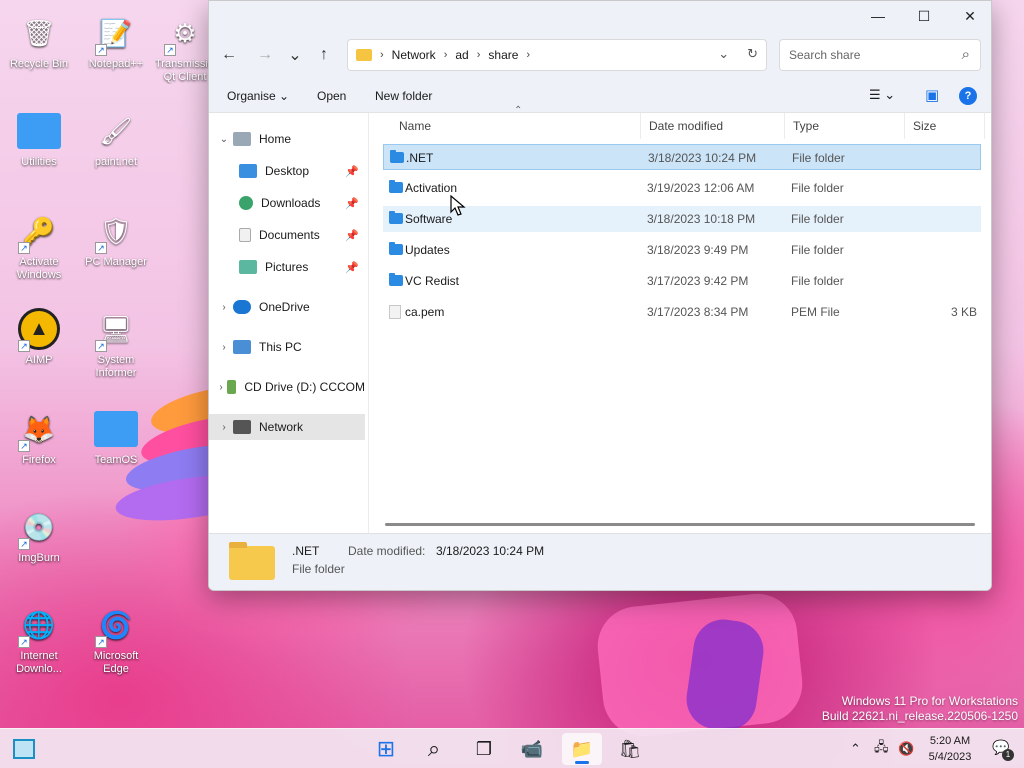 The image size is (1024, 768). I want to click on desktop-icon-label: Microsoft Edge, so click(116, 662).